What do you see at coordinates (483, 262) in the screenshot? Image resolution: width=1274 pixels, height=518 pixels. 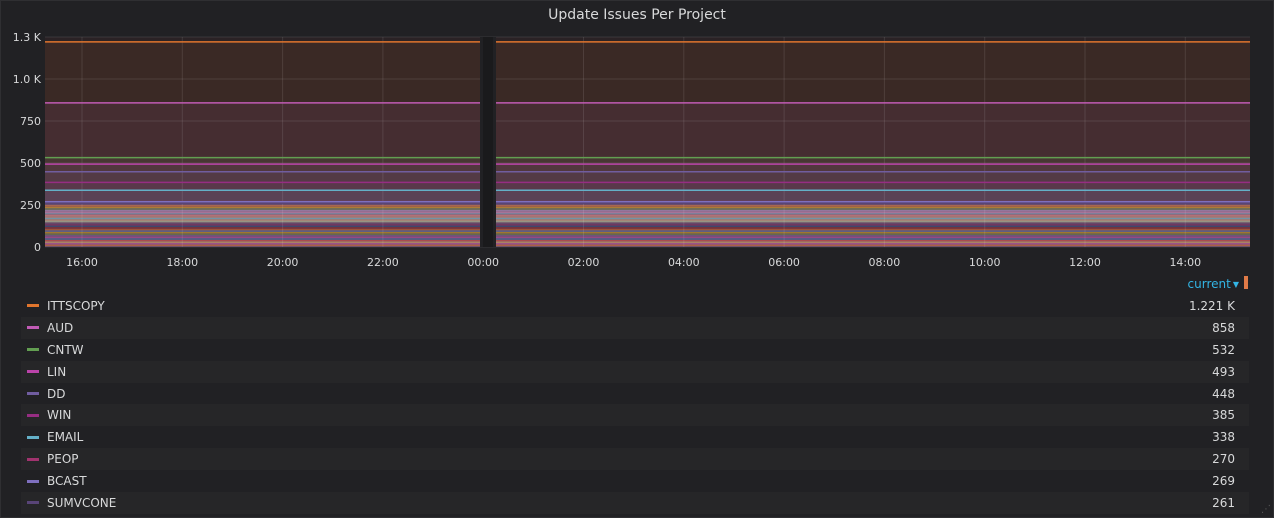 I see `x-tick-label: 00:00` at bounding box center [483, 262].